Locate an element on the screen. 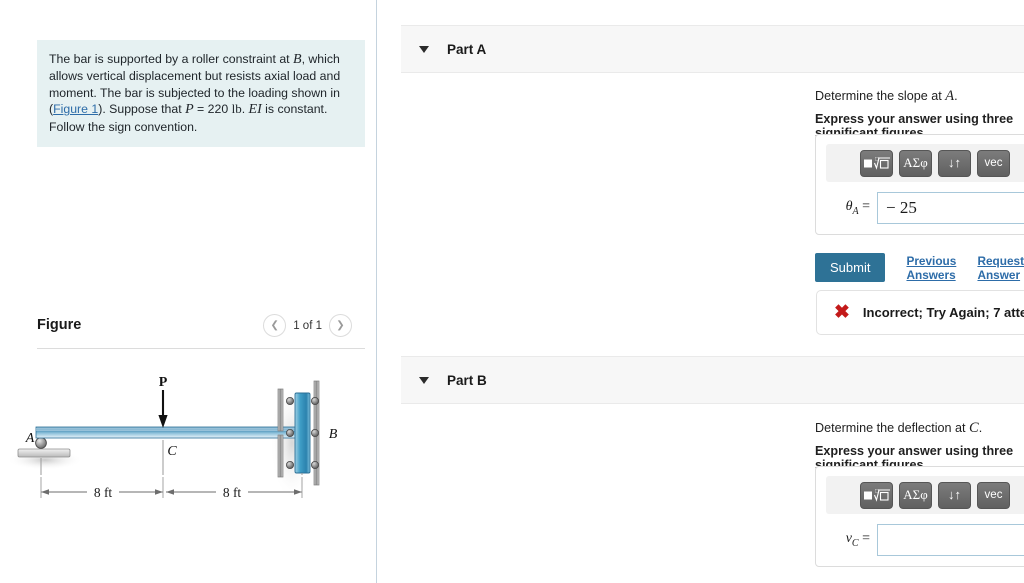 The height and width of the screenshot is (583, 1024). dimension-label-left: 8 ft is located at coordinates (103, 492).